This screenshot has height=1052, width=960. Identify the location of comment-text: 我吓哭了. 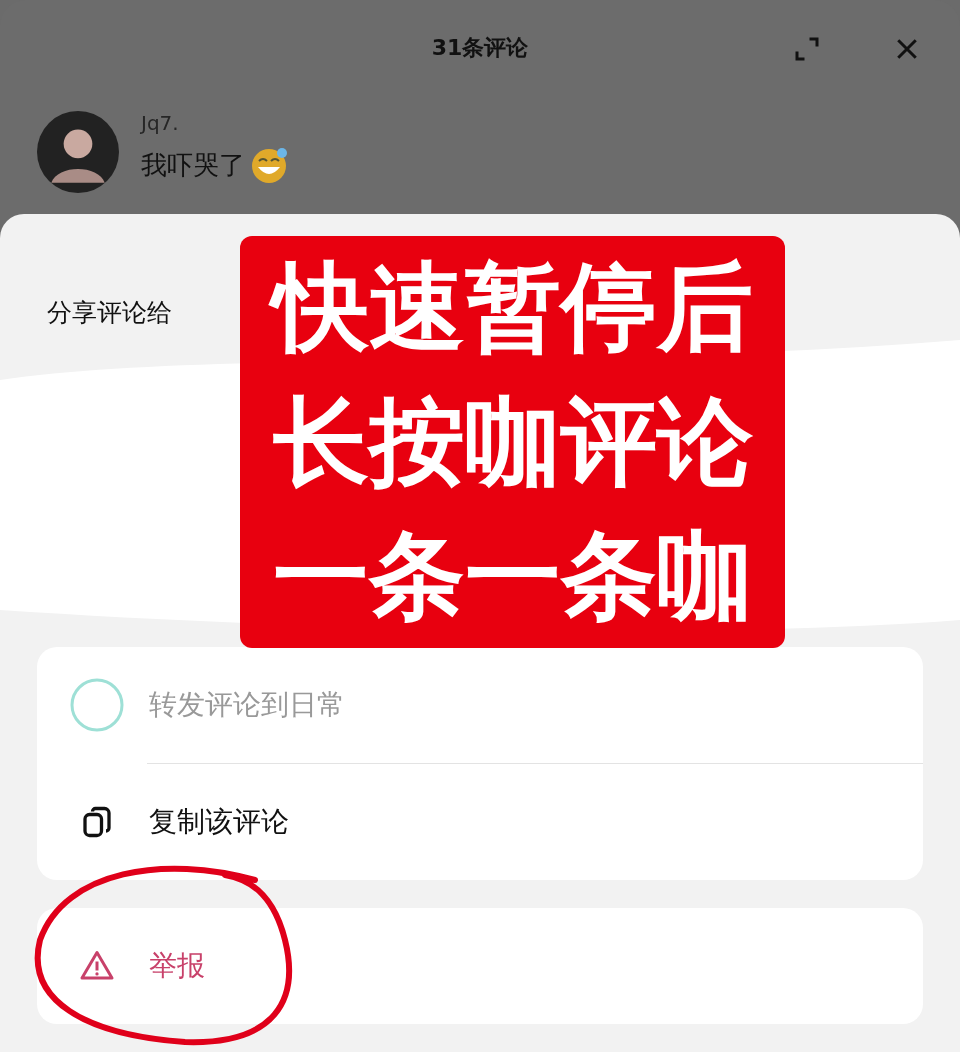
(193, 165).